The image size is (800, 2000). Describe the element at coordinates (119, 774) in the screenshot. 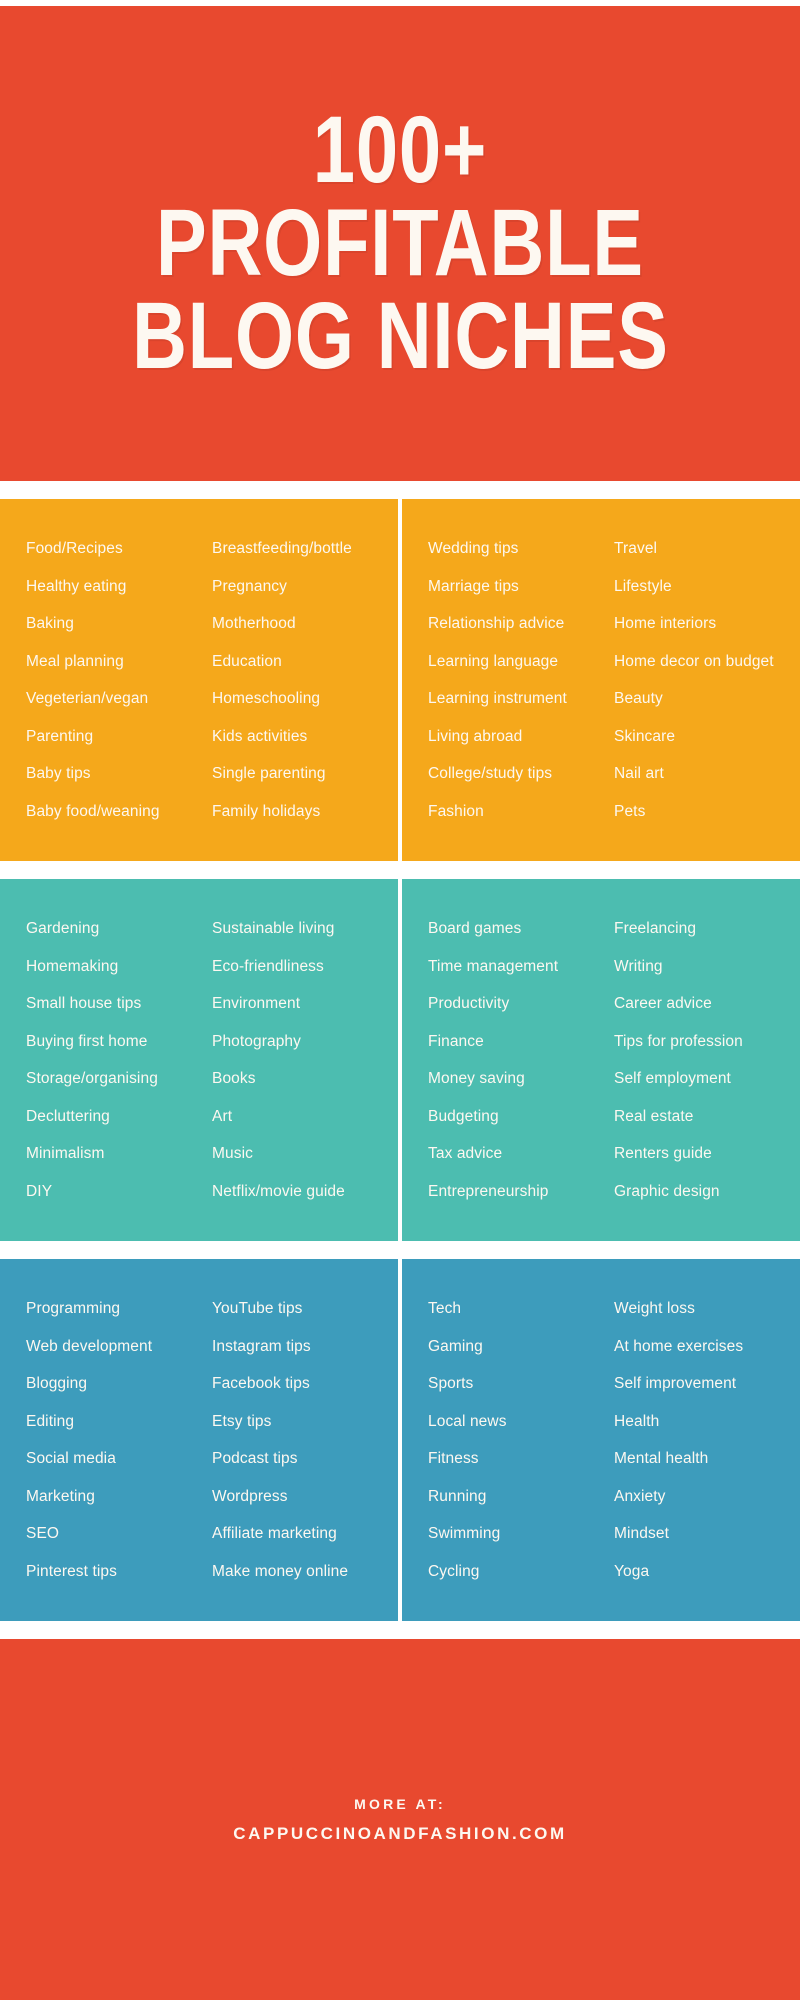

I see `list-item: Baby tips` at that location.